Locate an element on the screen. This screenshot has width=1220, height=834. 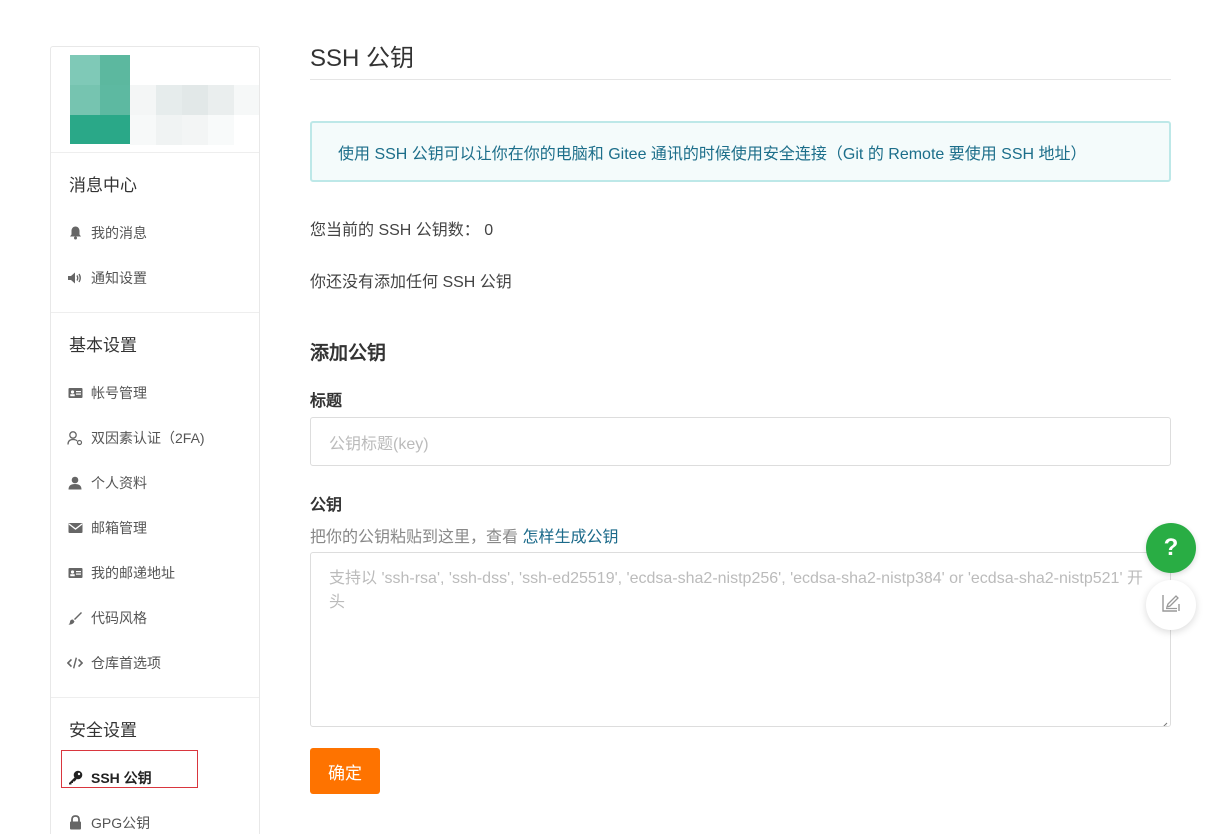
sidebar-item-email: 邮箱管理 is located at coordinates (155, 527).